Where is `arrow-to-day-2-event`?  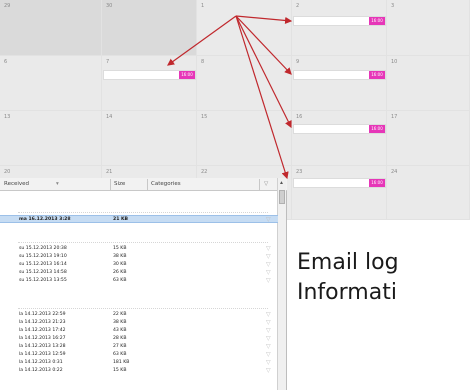
arrow-to-day-2-event is located at coordinates (264, 20).